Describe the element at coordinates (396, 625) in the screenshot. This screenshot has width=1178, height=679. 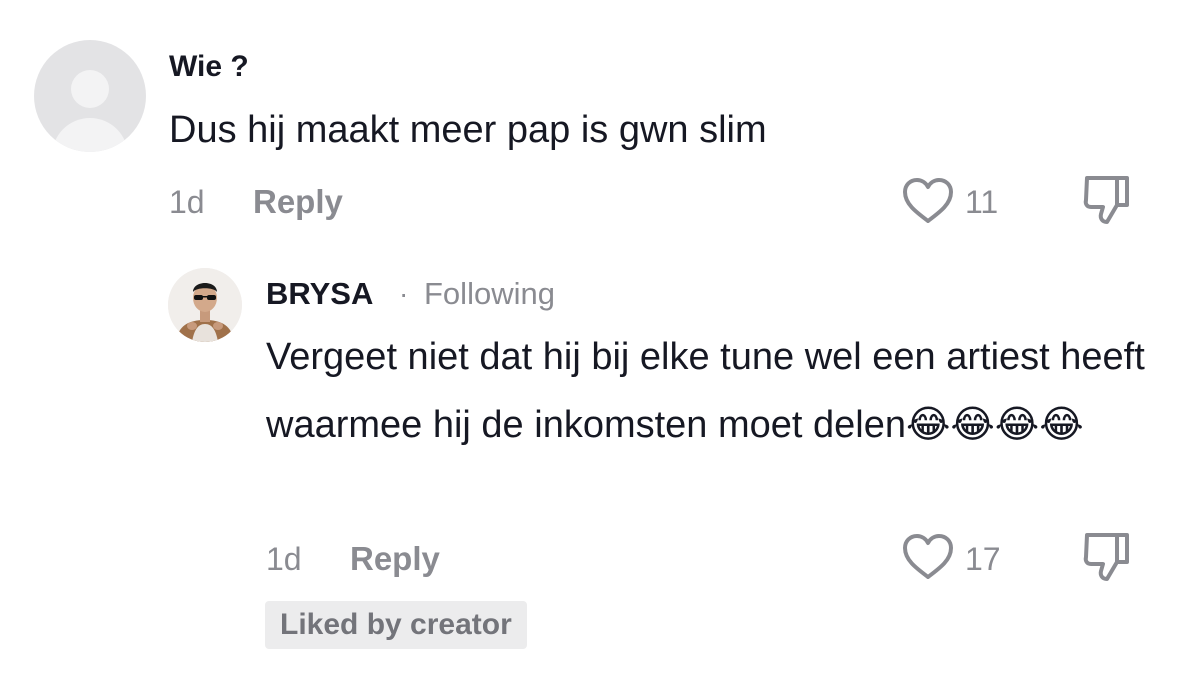
I see `liked-by-creator-badge: Liked by creator` at that location.